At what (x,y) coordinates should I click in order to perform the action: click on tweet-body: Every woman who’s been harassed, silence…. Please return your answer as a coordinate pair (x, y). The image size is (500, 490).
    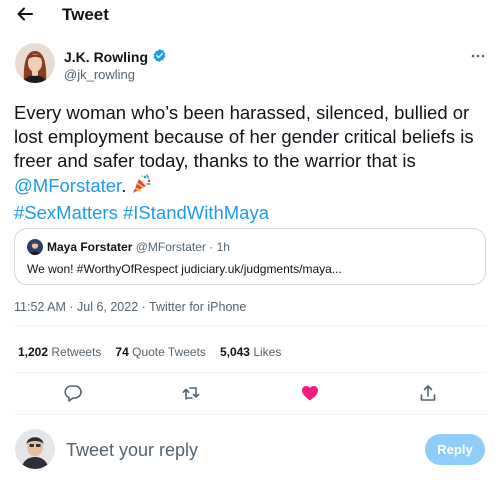
    Looking at the image, I should click on (244, 136).